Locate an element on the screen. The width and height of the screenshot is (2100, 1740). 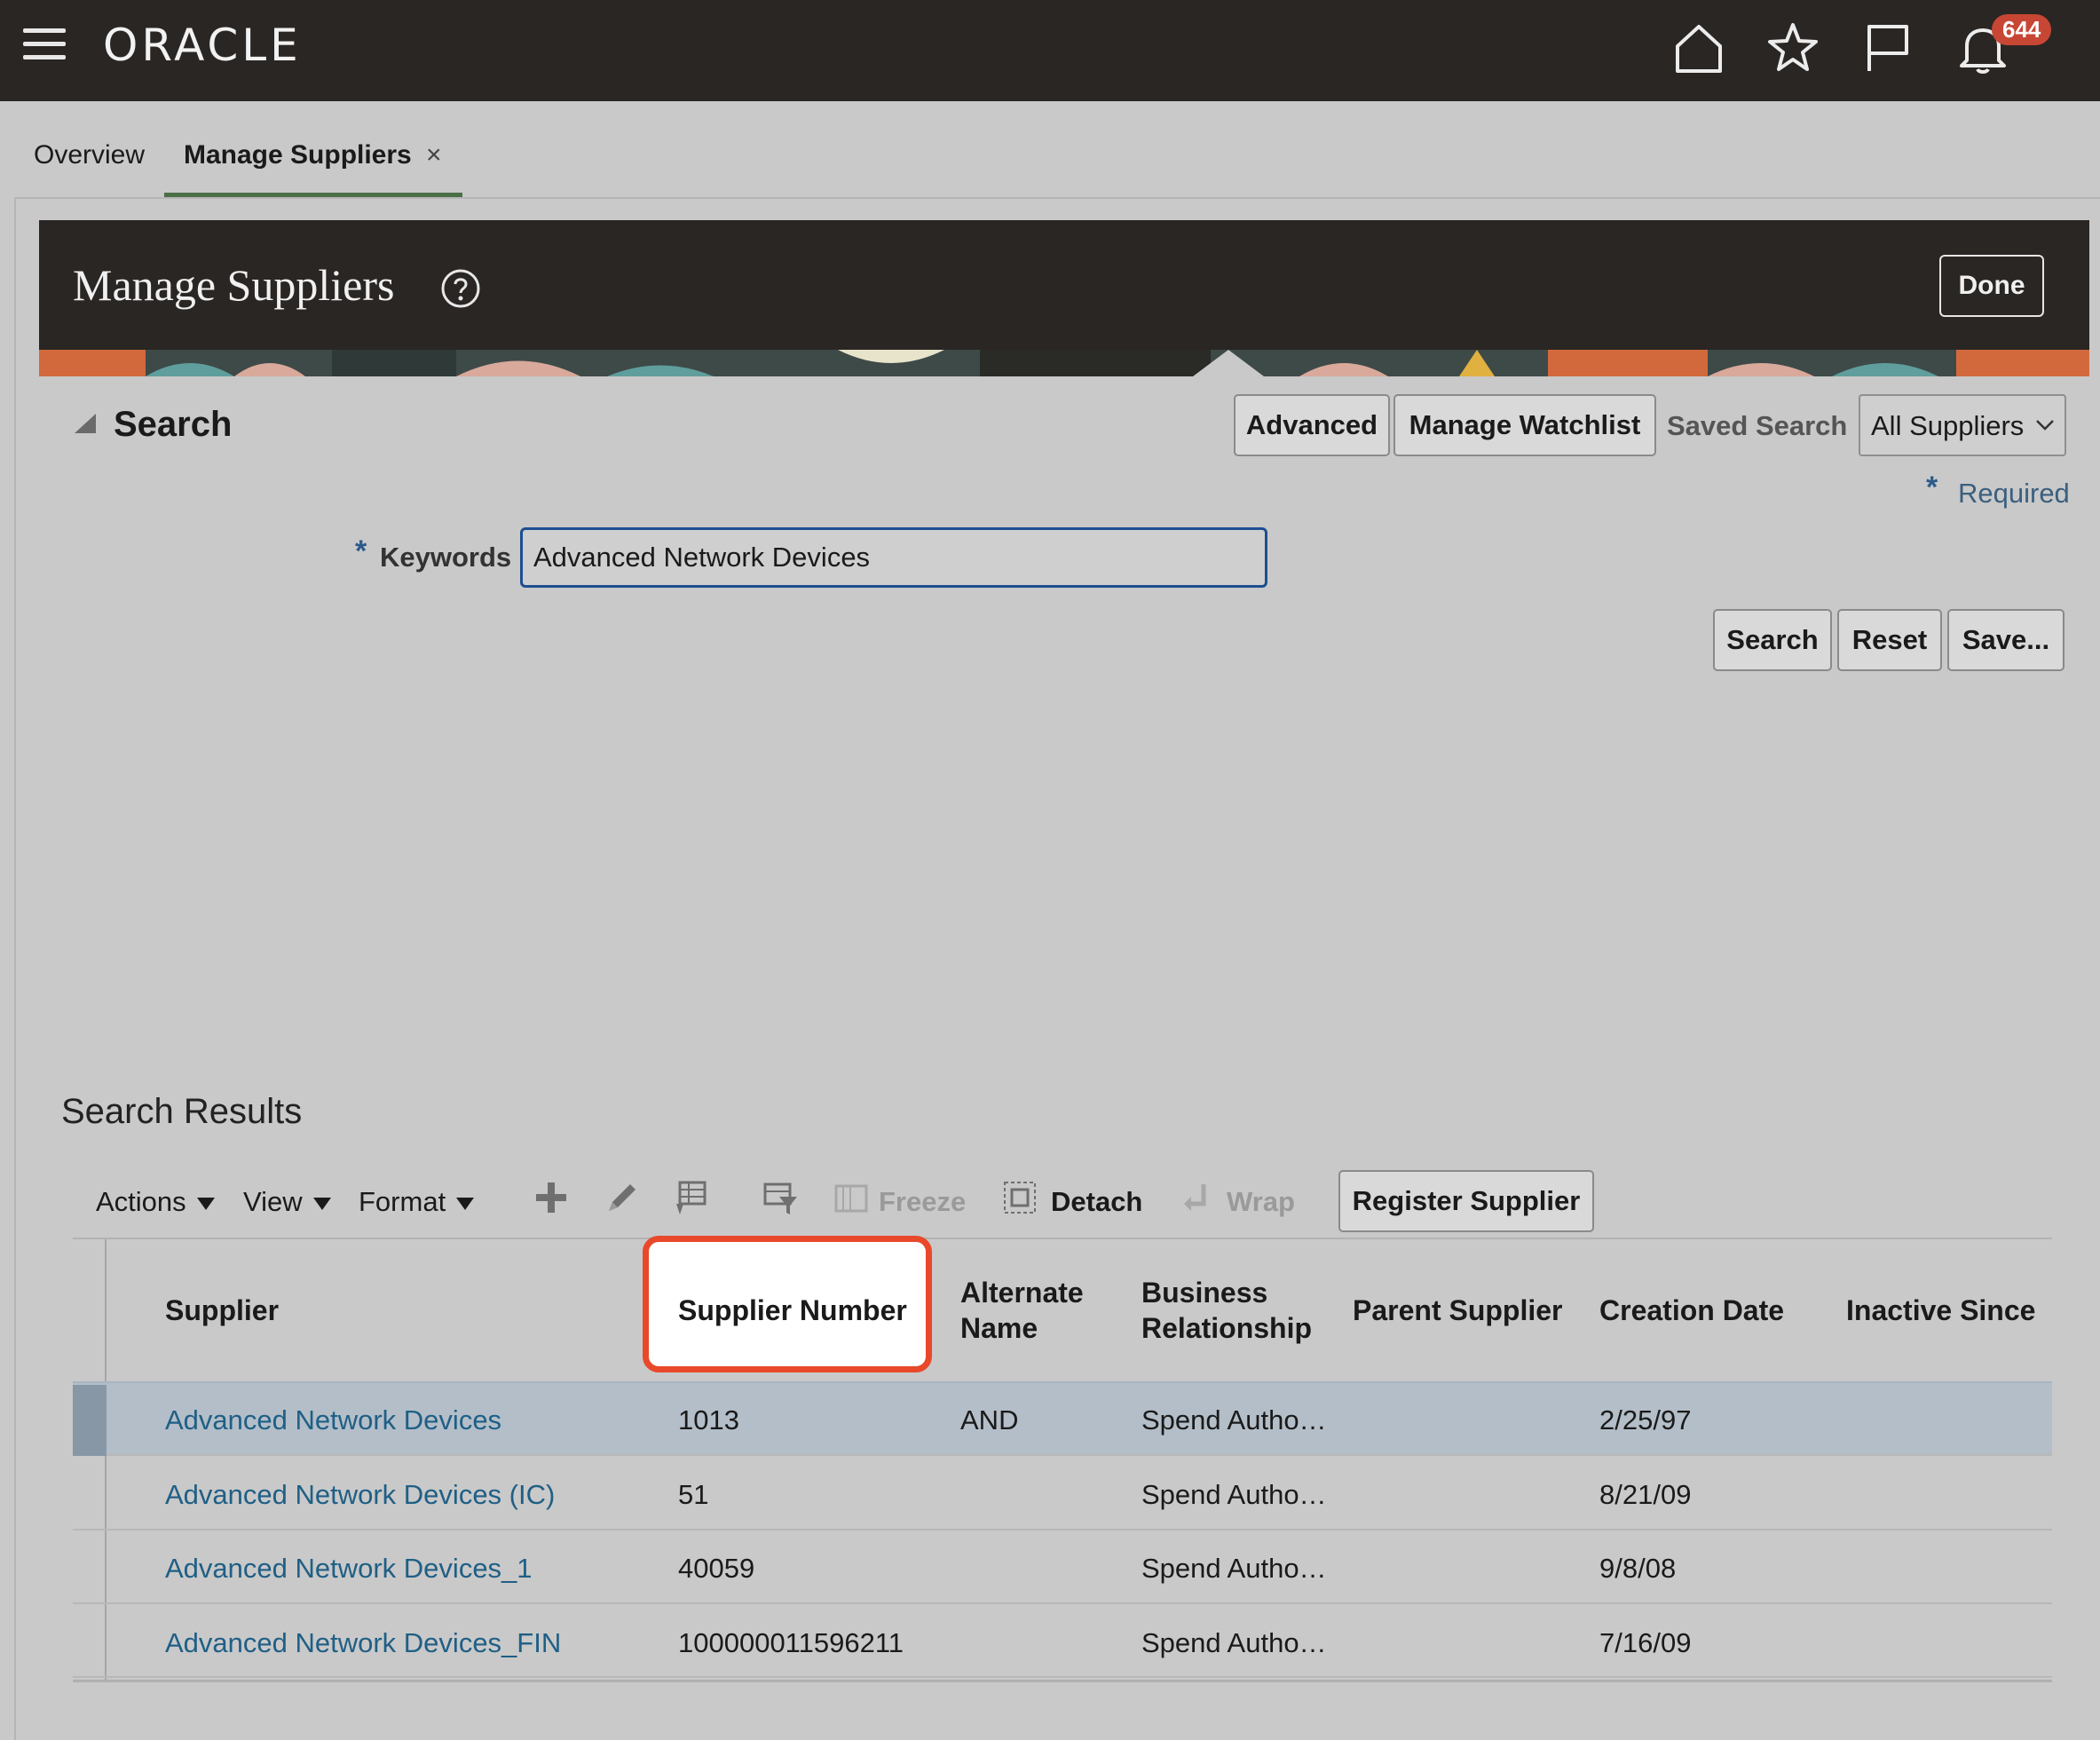
row-selected-indicator is located at coordinates (90, 1420).